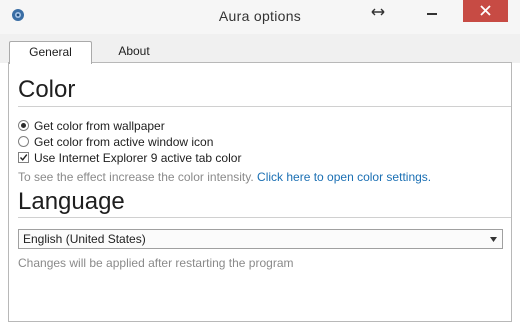 This screenshot has width=520, height=322. Describe the element at coordinates (432, 14) in the screenshot. I see `minimize-icon` at that location.